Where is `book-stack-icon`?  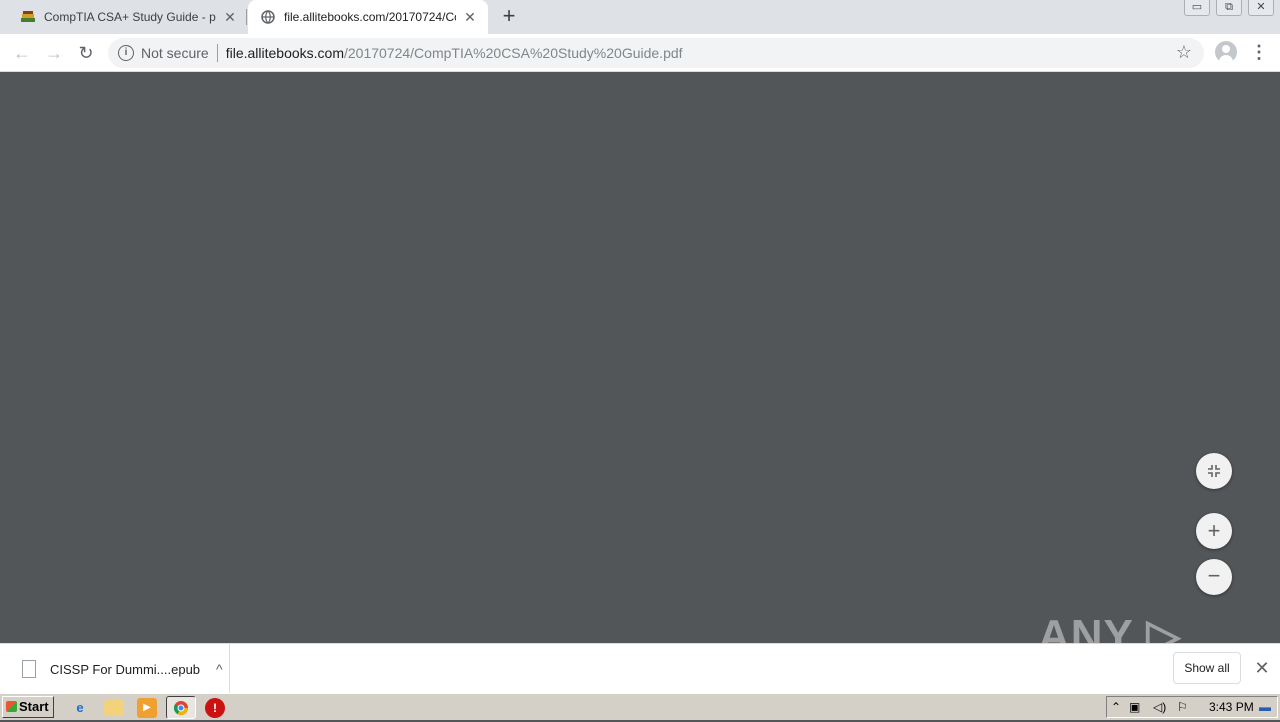
book-stack-icon is located at coordinates (28, 17).